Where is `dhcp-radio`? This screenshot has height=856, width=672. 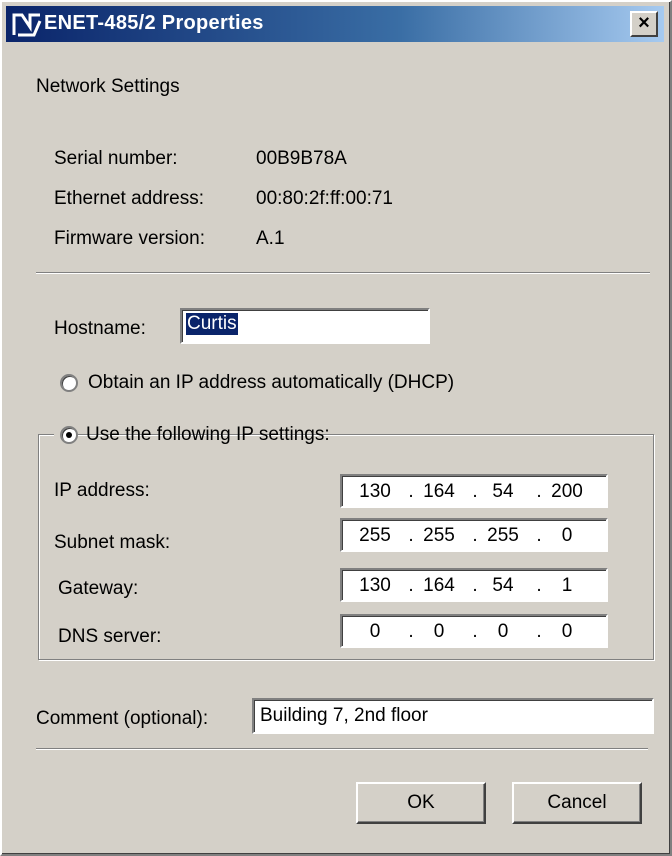
dhcp-radio is located at coordinates (69, 383).